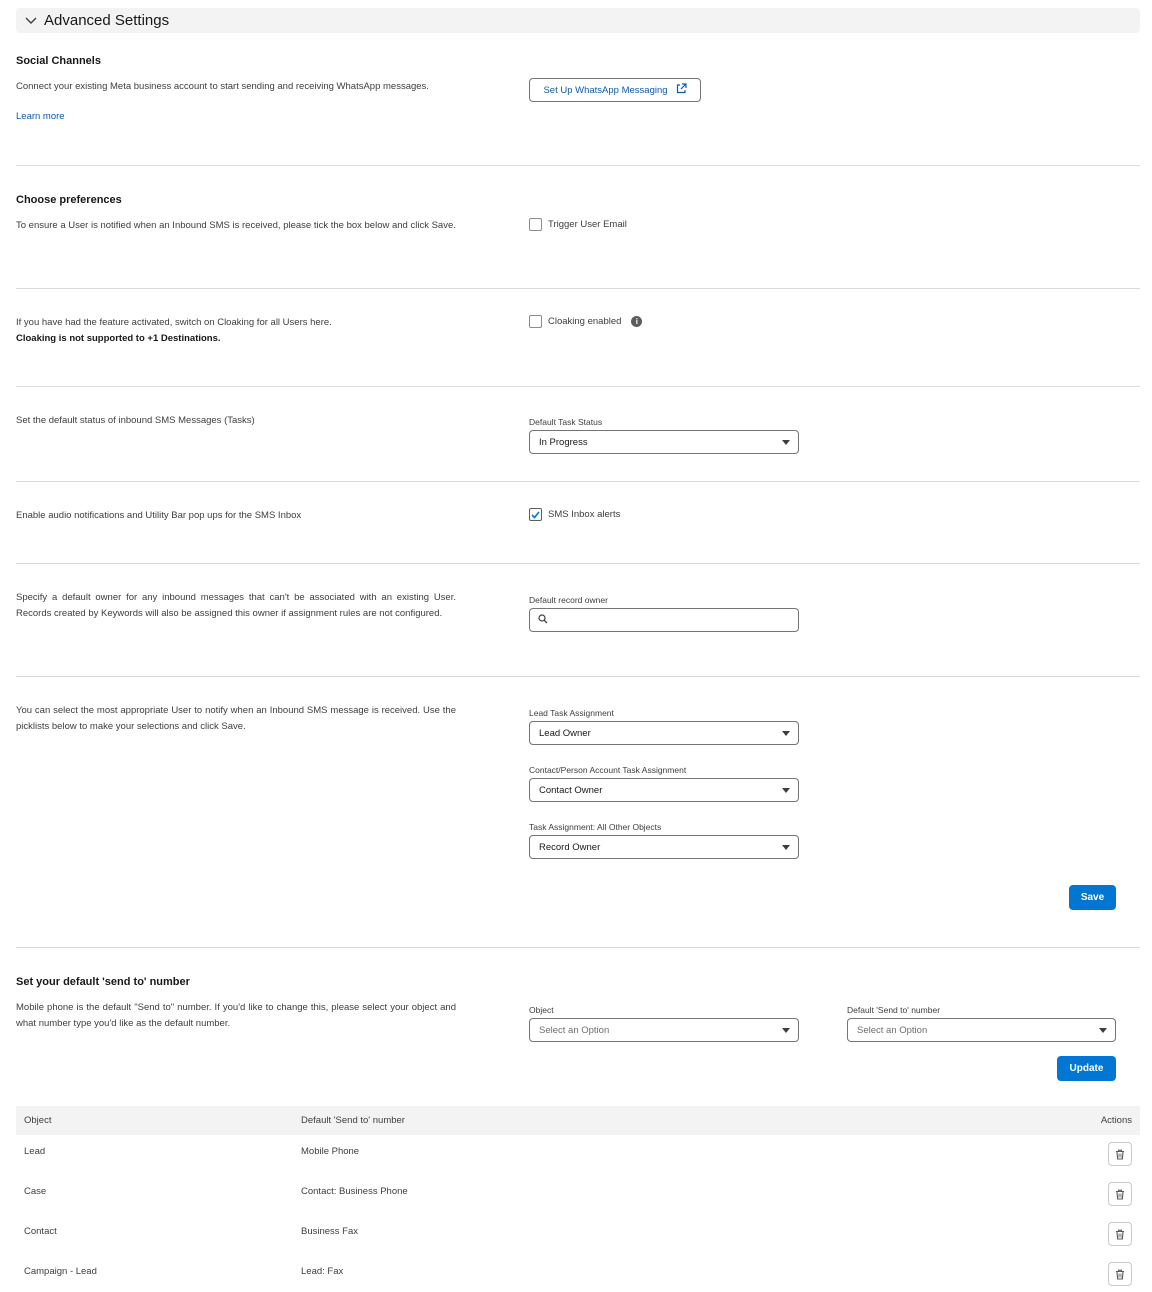 This screenshot has height=1292, width=1152. I want to click on send-to-number-placeholder: Select an Option, so click(892, 1030).